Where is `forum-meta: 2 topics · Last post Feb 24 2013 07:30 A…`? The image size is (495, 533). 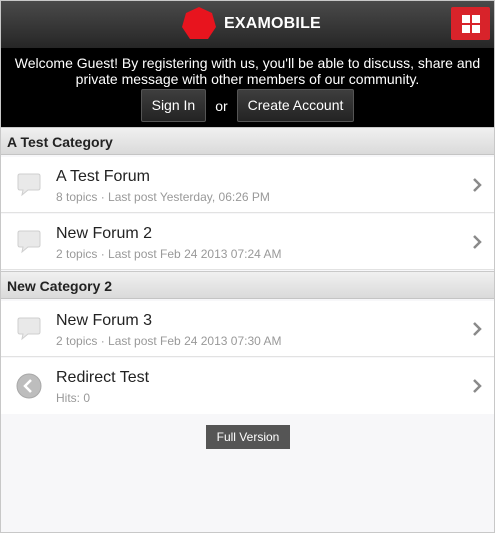
forum-meta: 2 topics · Last post Feb 24 2013 07:30 A… is located at coordinates (169, 341).